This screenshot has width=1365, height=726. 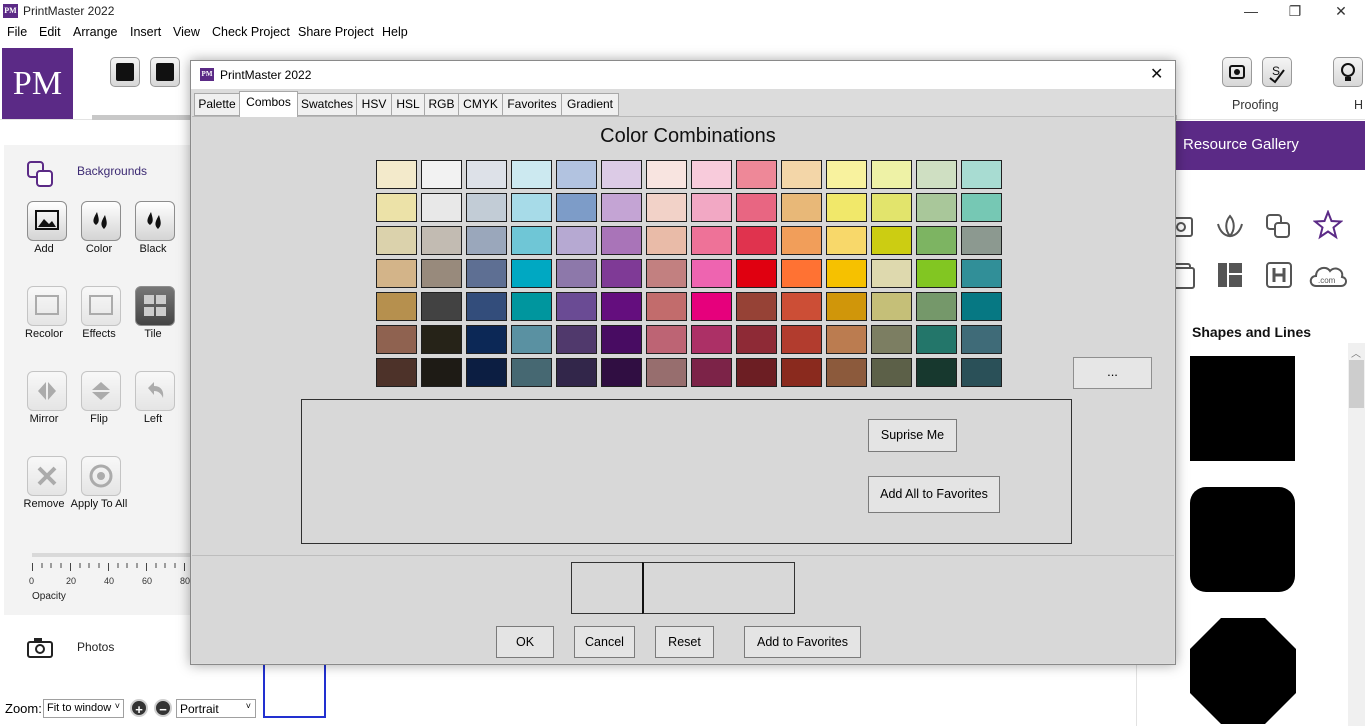 What do you see at coordinates (165, 72) in the screenshot?
I see `open-folder-icon` at bounding box center [165, 72].